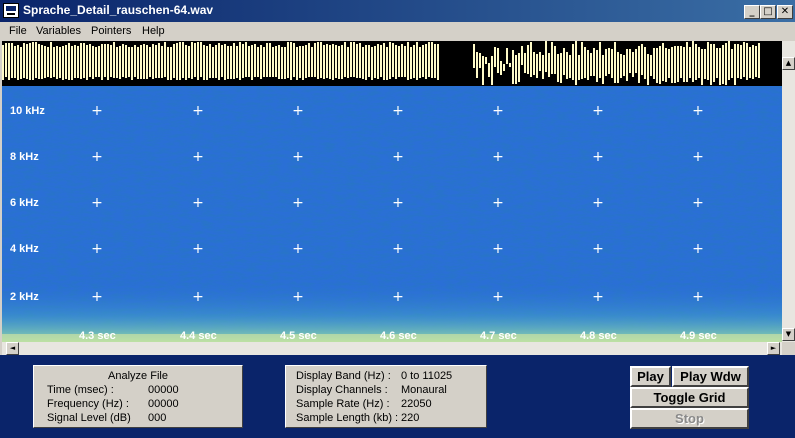 This screenshot has width=795, height=438. What do you see at coordinates (392, 63) in the screenshot?
I see `waveform-view` at bounding box center [392, 63].